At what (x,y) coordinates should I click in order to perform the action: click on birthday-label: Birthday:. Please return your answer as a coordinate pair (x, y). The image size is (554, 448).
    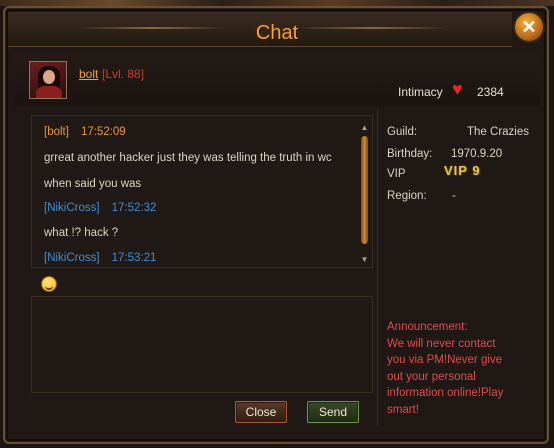
    Looking at the image, I should click on (410, 154).